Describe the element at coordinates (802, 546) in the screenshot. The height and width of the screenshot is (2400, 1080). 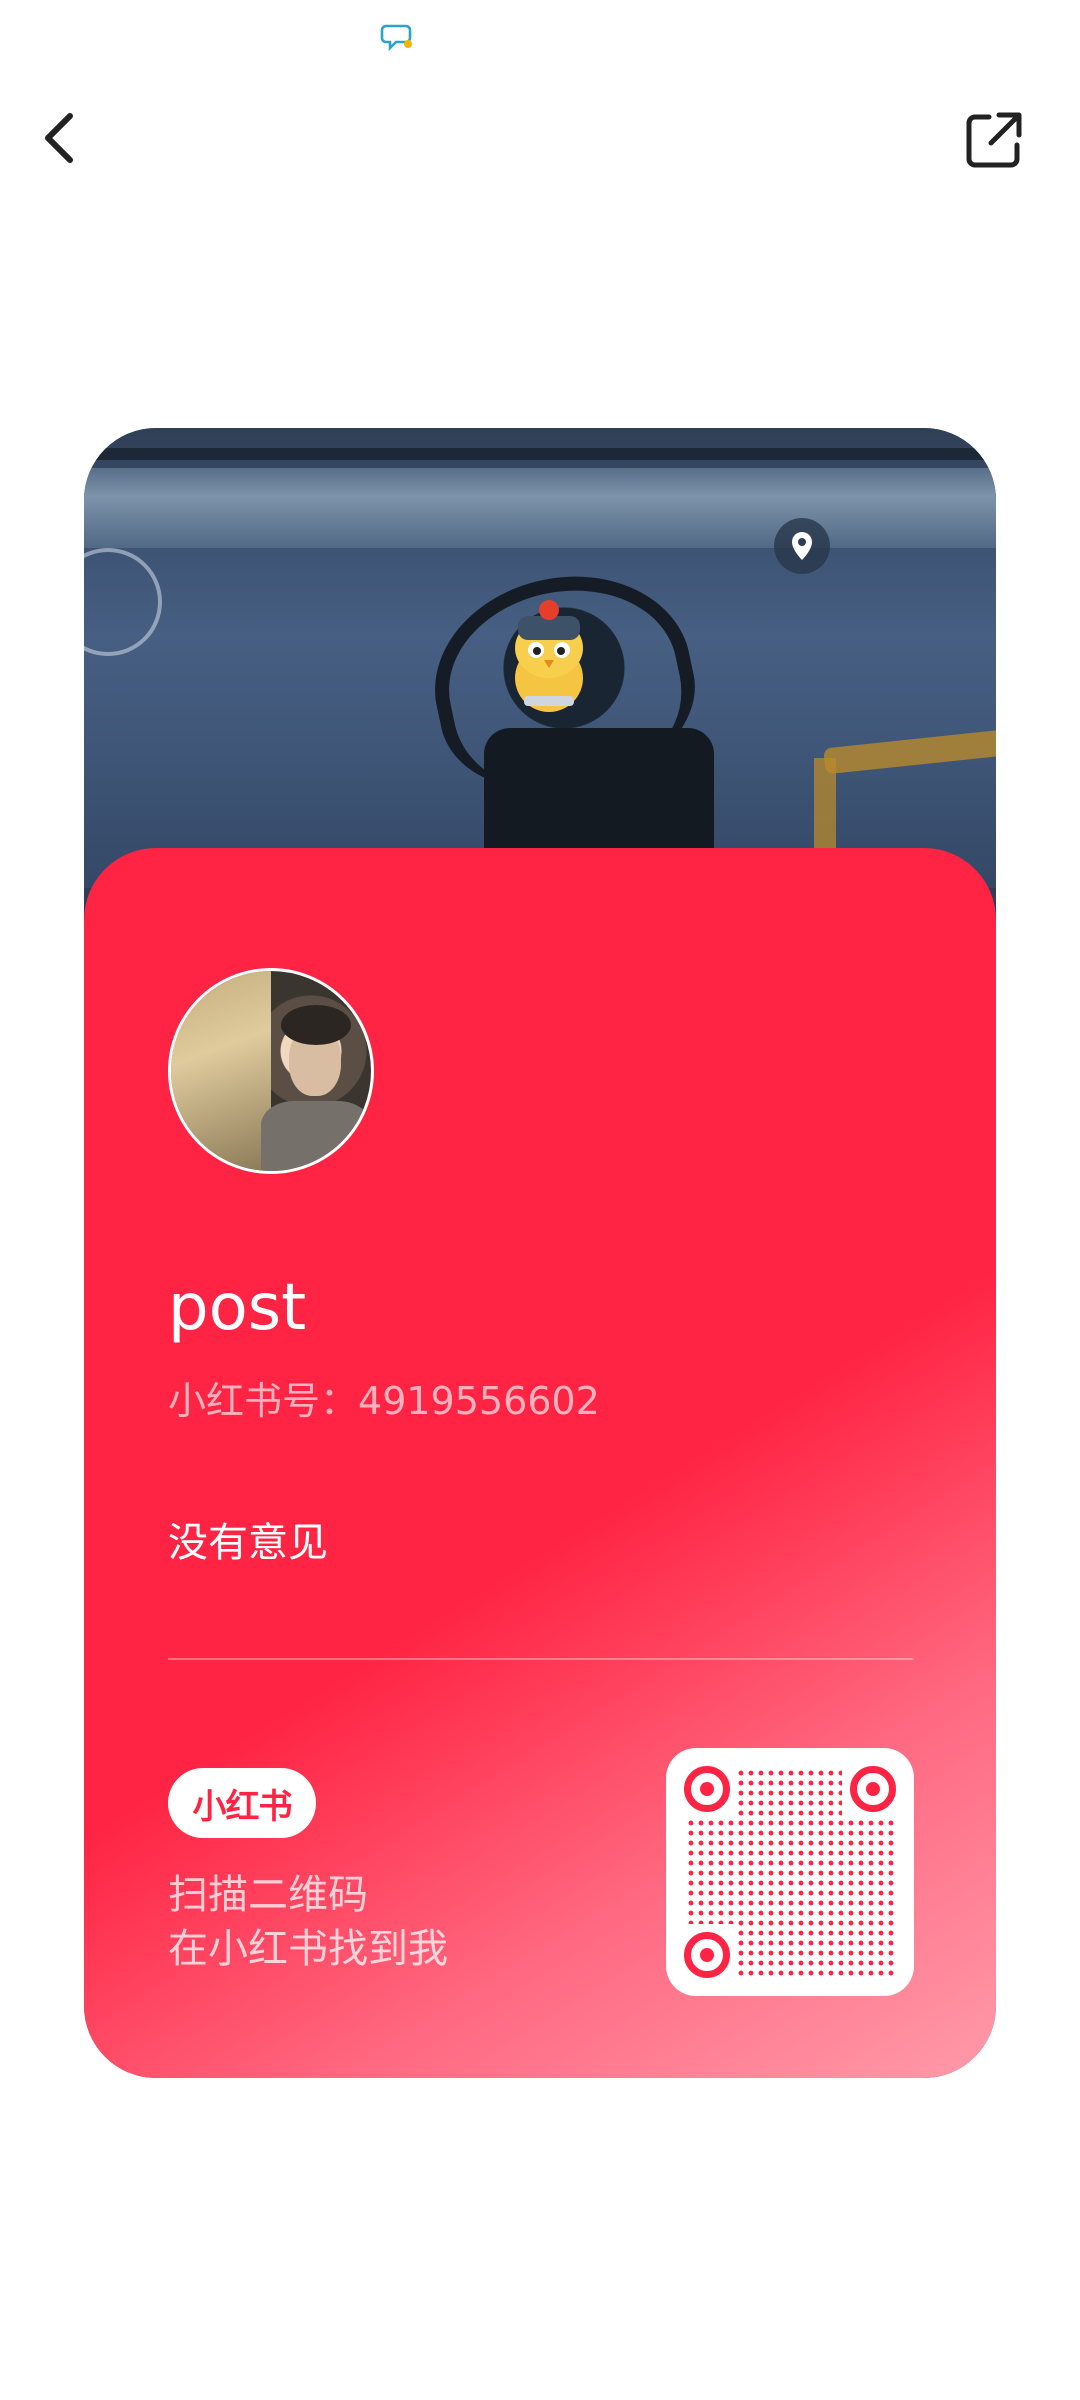
I see `location-pin-icon` at that location.